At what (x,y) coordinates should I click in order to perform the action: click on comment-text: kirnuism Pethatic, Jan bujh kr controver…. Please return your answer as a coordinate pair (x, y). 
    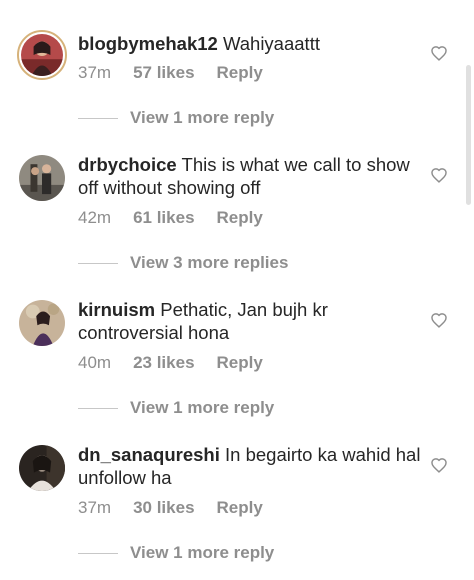
    Looking at the image, I should click on (250, 321).